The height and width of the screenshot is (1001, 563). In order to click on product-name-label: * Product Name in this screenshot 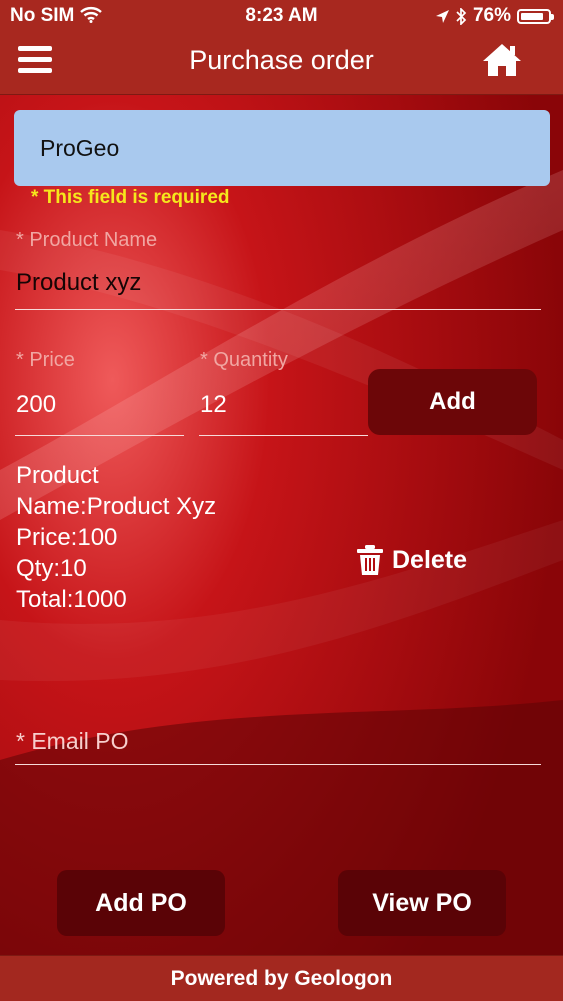, I will do `click(87, 240)`.